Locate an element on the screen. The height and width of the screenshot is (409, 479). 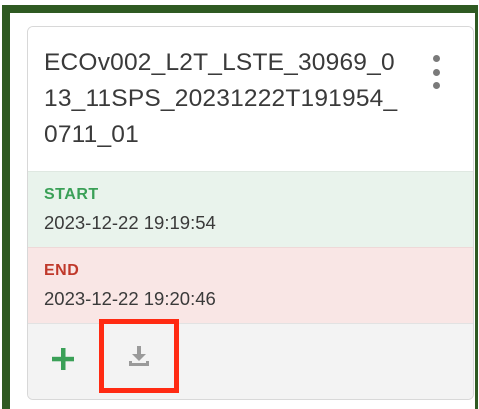
start-label: START is located at coordinates (71, 194).